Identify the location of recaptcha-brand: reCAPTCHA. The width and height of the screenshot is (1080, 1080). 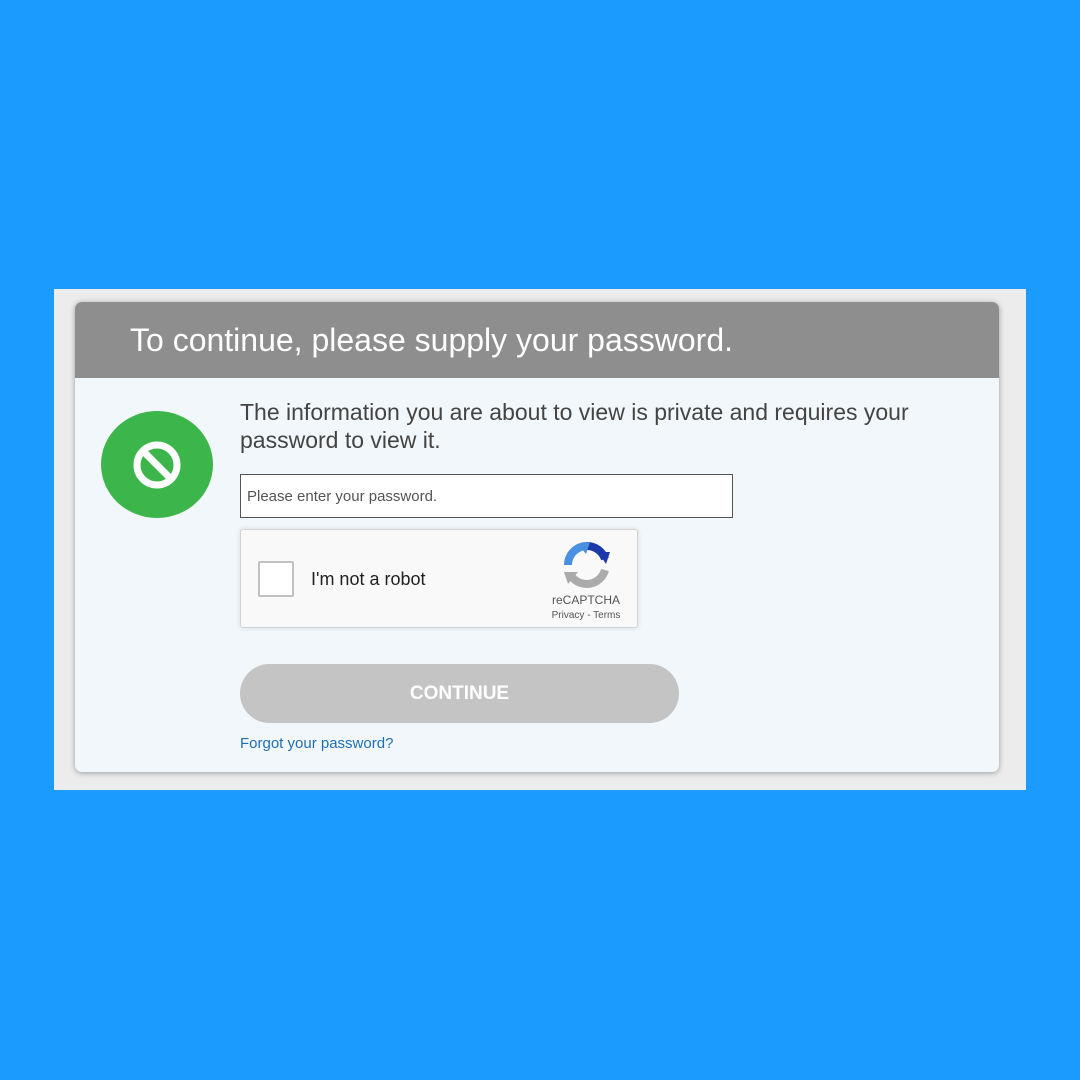
(585, 600).